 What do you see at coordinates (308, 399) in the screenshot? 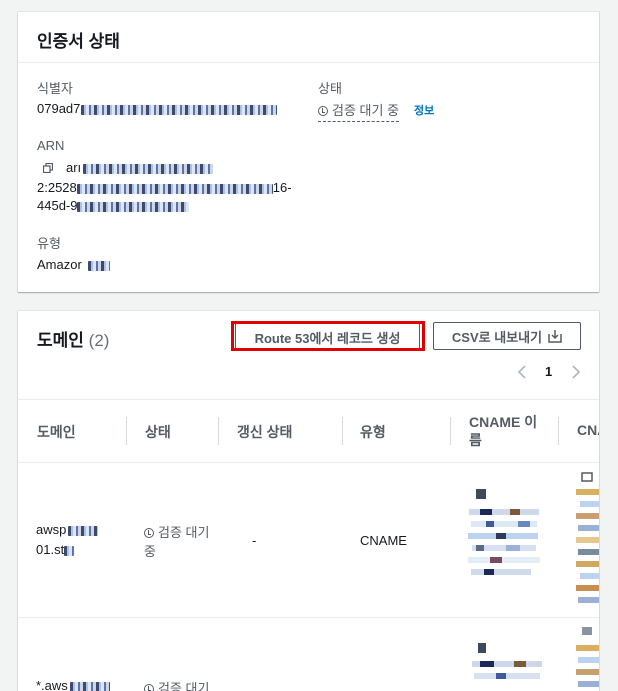
I see `table-top-divider` at bounding box center [308, 399].